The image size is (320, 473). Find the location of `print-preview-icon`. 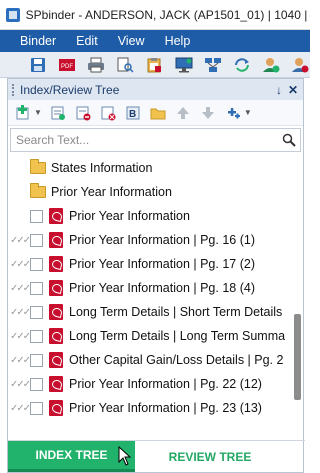

print-preview-icon is located at coordinates (125, 65).